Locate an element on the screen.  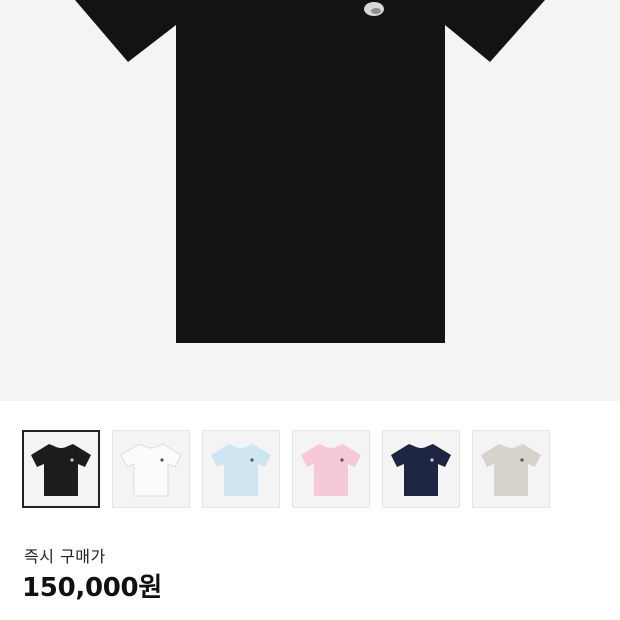
thumbnail-white is located at coordinates (151, 469).